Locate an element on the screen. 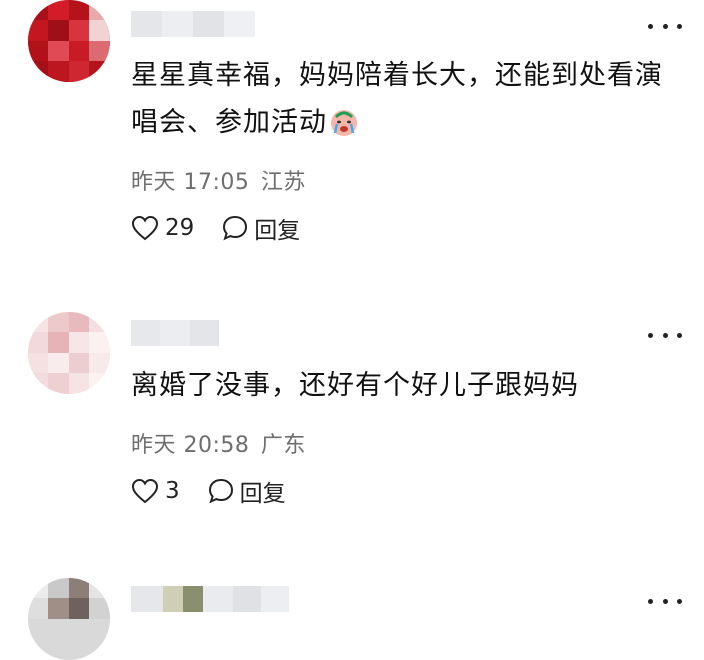 This screenshot has width=704, height=660. comment-text: 离婚了没事，还好有个好儿子跟妈妈 is located at coordinates (355, 385).